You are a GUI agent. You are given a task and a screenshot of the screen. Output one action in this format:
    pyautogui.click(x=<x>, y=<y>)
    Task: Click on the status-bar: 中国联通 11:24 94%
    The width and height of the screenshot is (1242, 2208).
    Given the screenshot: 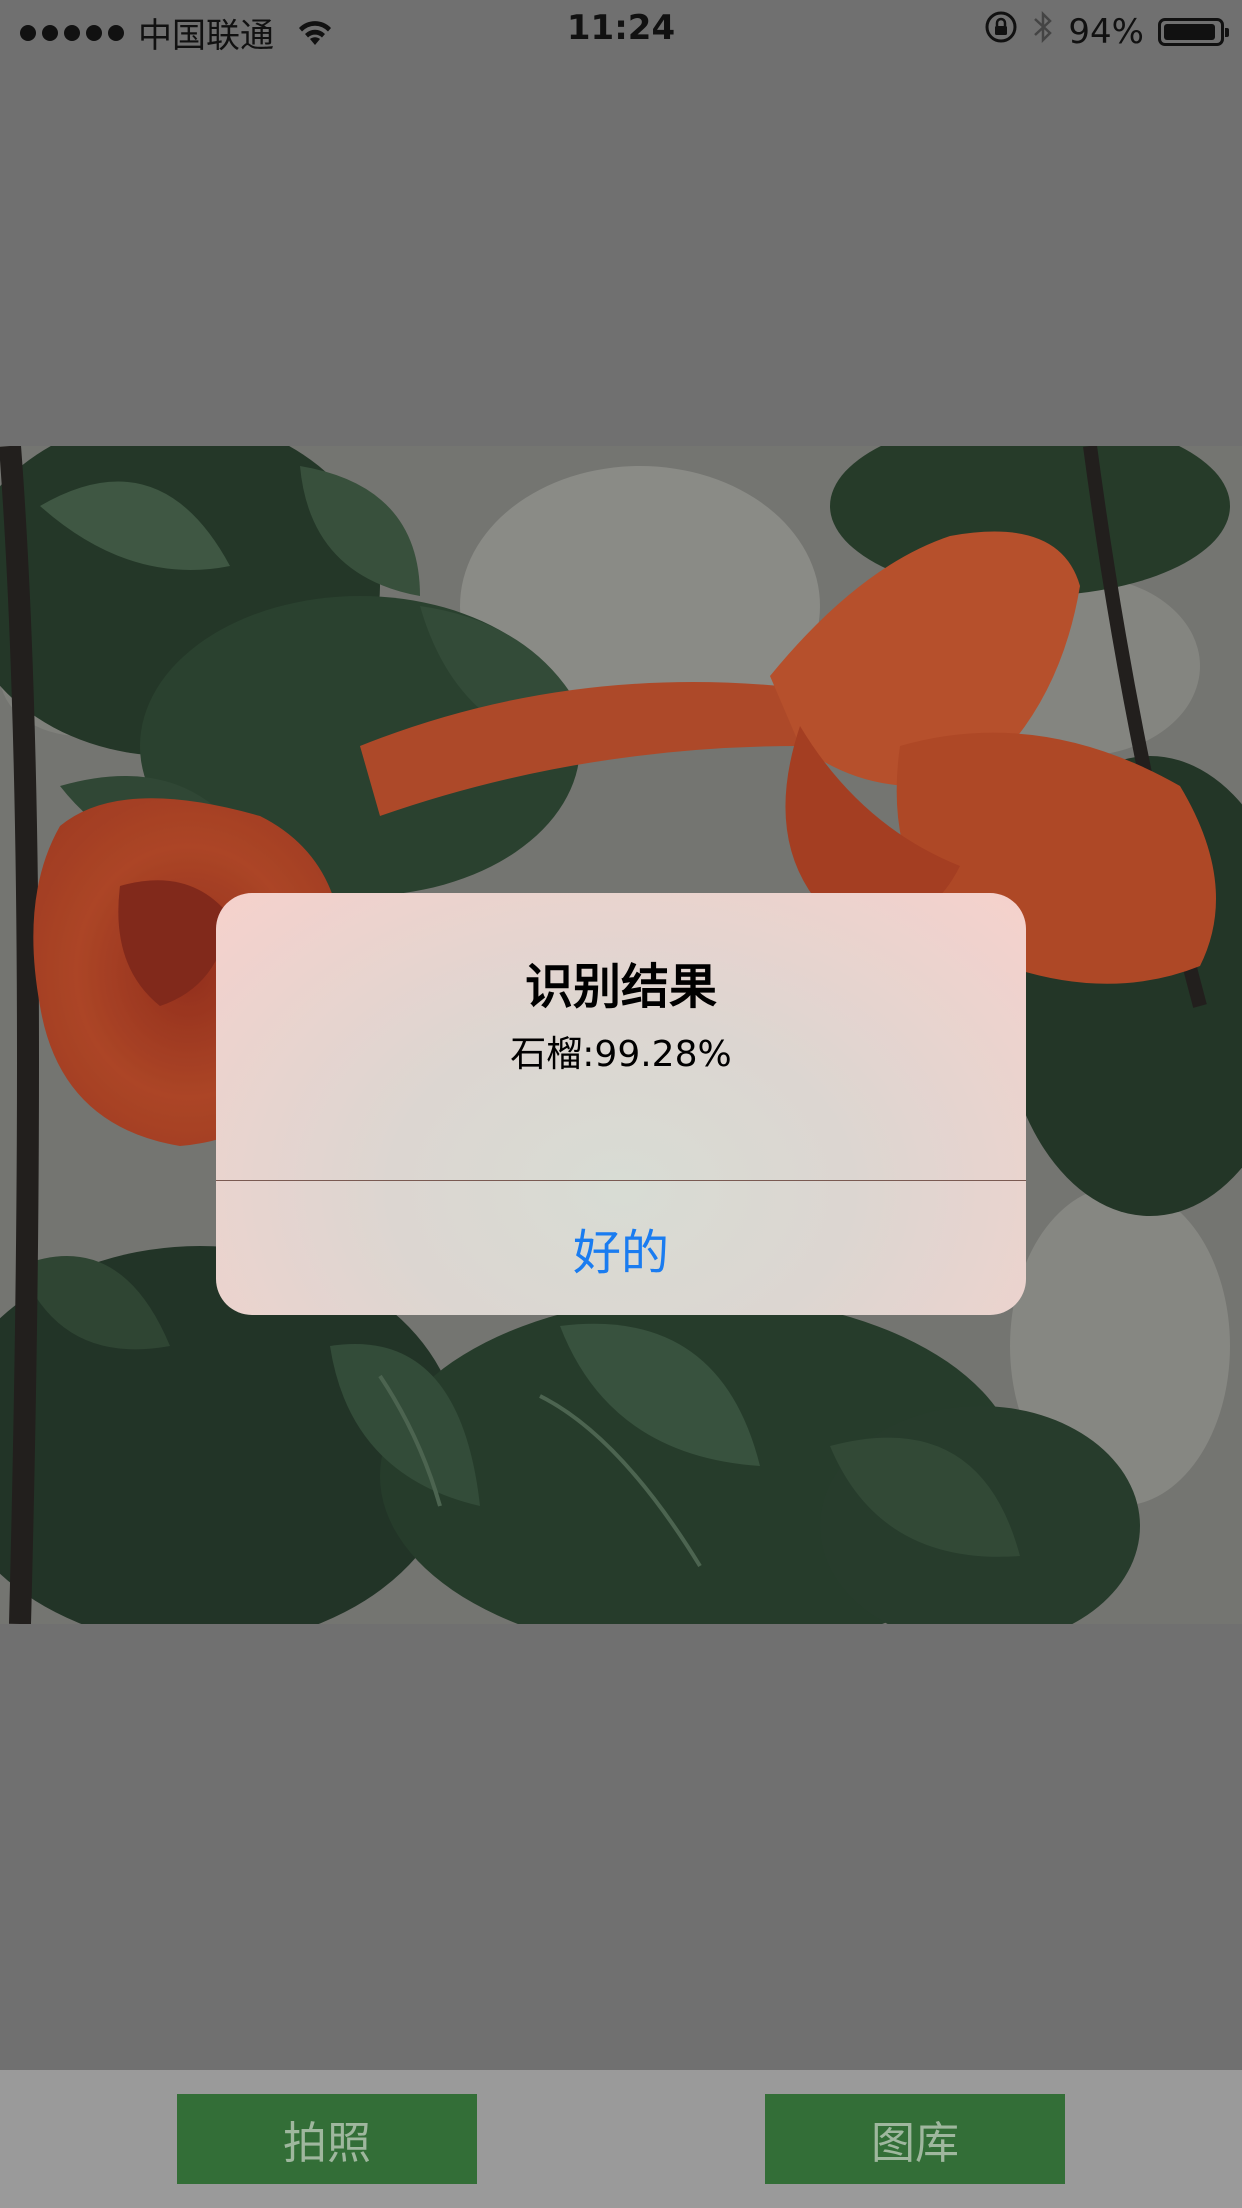 What is the action you would take?
    pyautogui.click(x=621, y=30)
    